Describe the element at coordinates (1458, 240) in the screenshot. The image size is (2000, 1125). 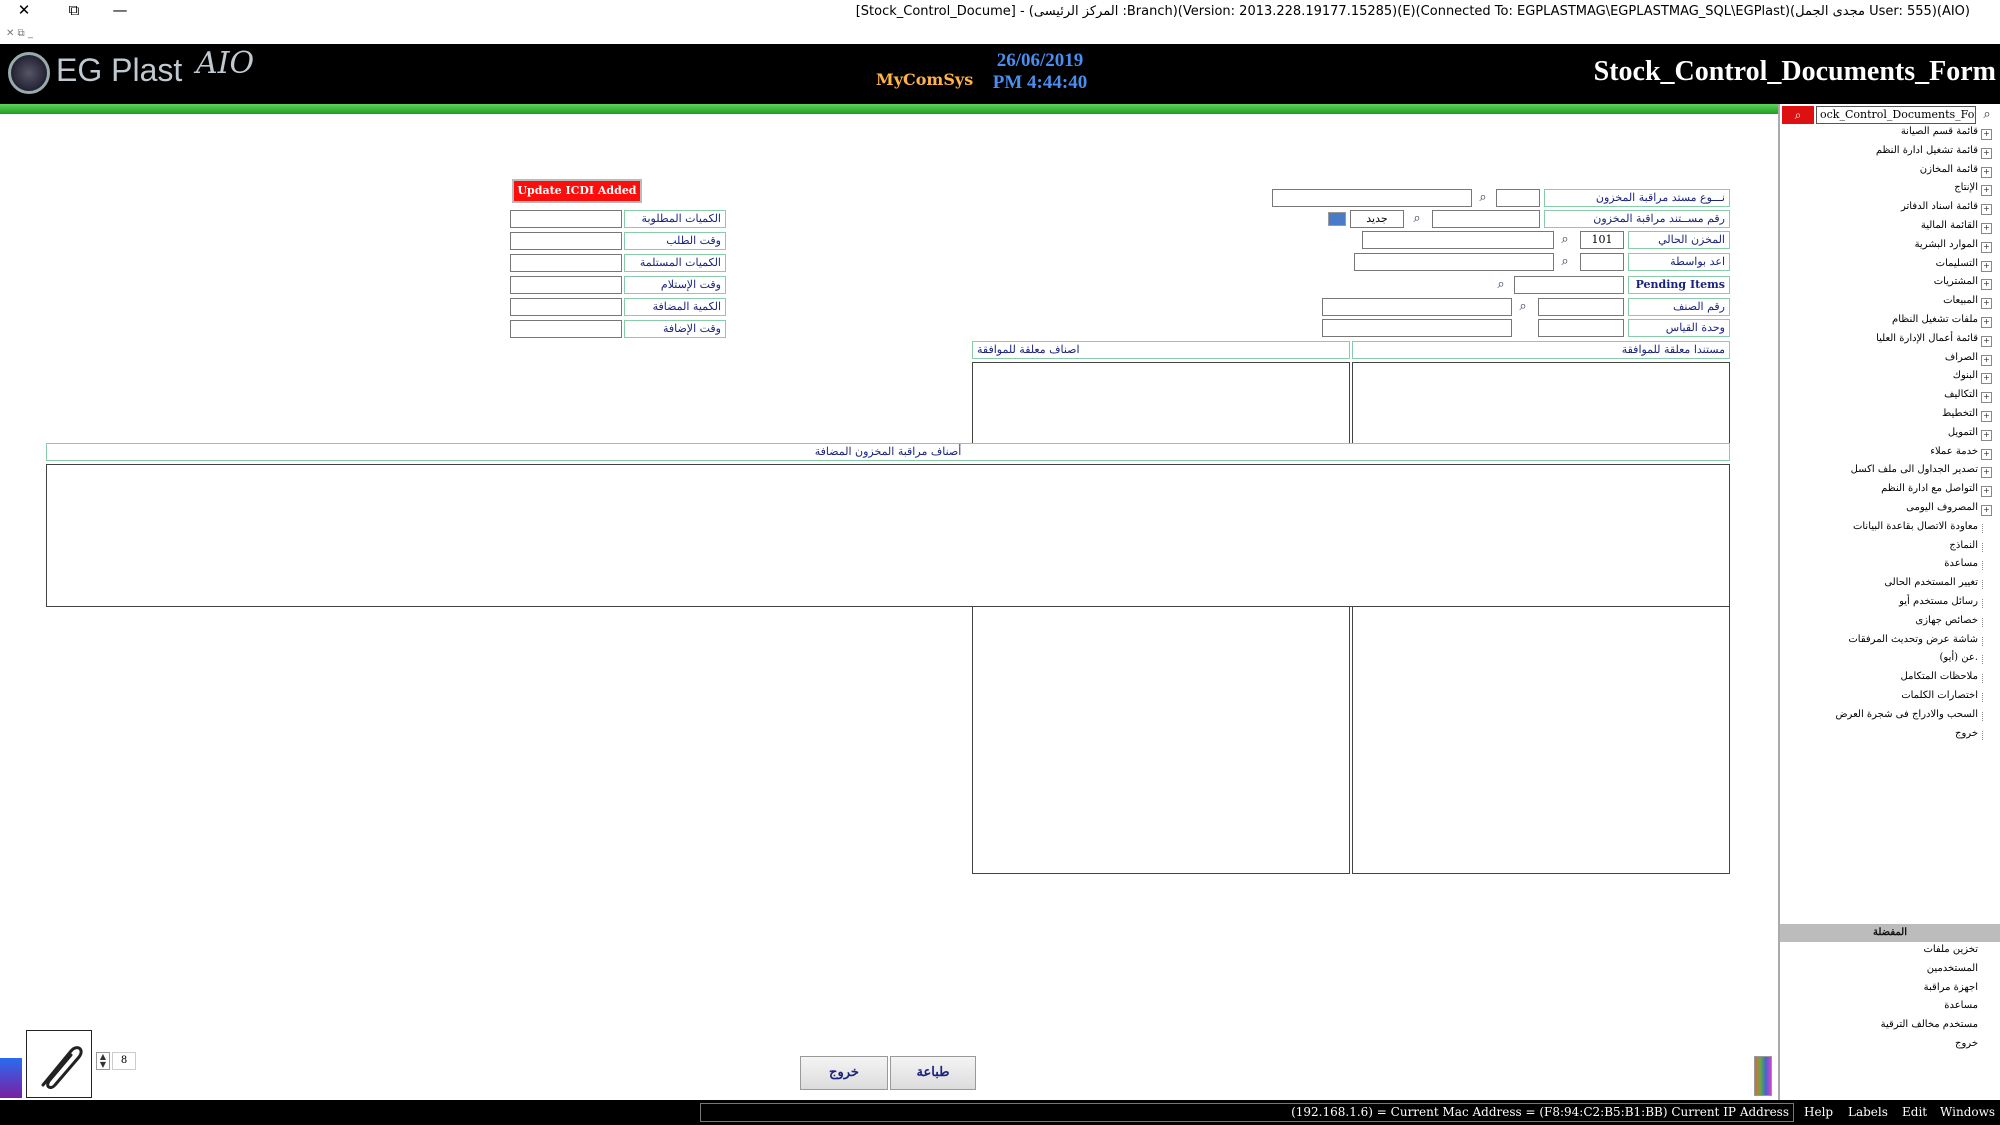
I see `current-store-name-input` at that location.